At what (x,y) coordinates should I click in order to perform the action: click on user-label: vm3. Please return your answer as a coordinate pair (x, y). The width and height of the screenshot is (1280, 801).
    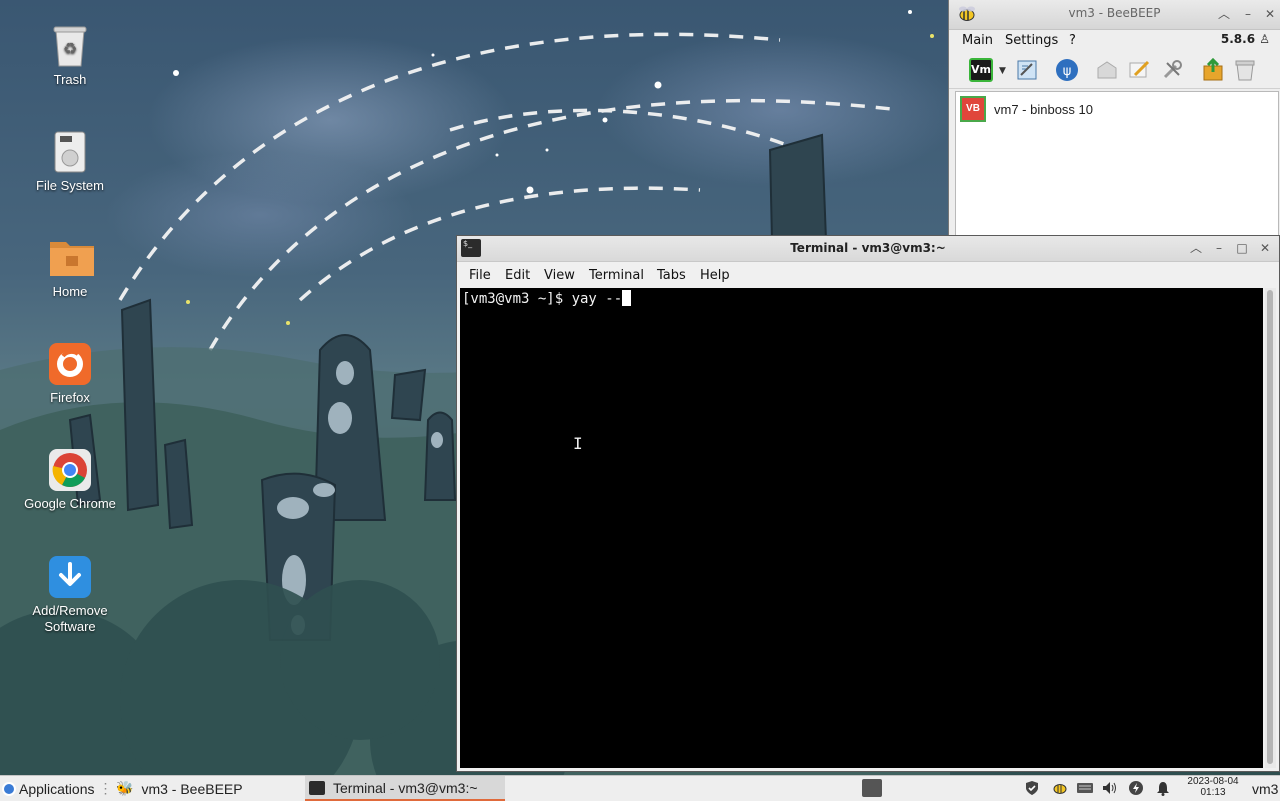
    Looking at the image, I should click on (1265, 788).